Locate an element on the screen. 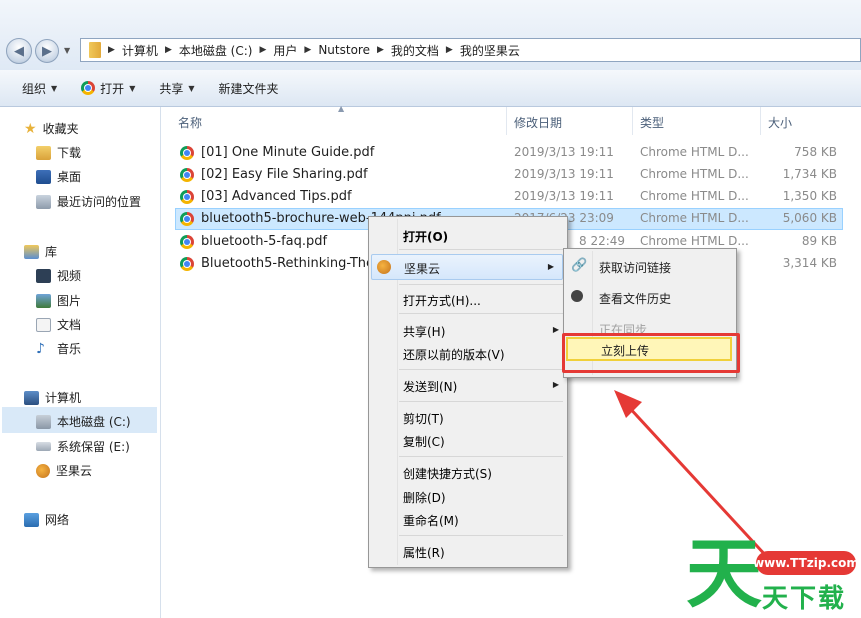 The height and width of the screenshot is (618, 861). recent-places-icon is located at coordinates (43, 201).